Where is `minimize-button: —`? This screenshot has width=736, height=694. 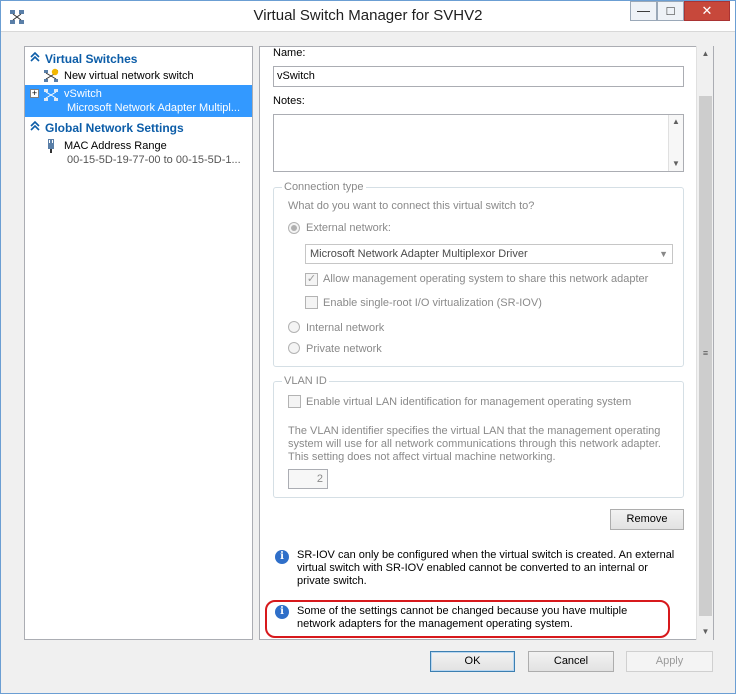 minimize-button: — is located at coordinates (643, 11).